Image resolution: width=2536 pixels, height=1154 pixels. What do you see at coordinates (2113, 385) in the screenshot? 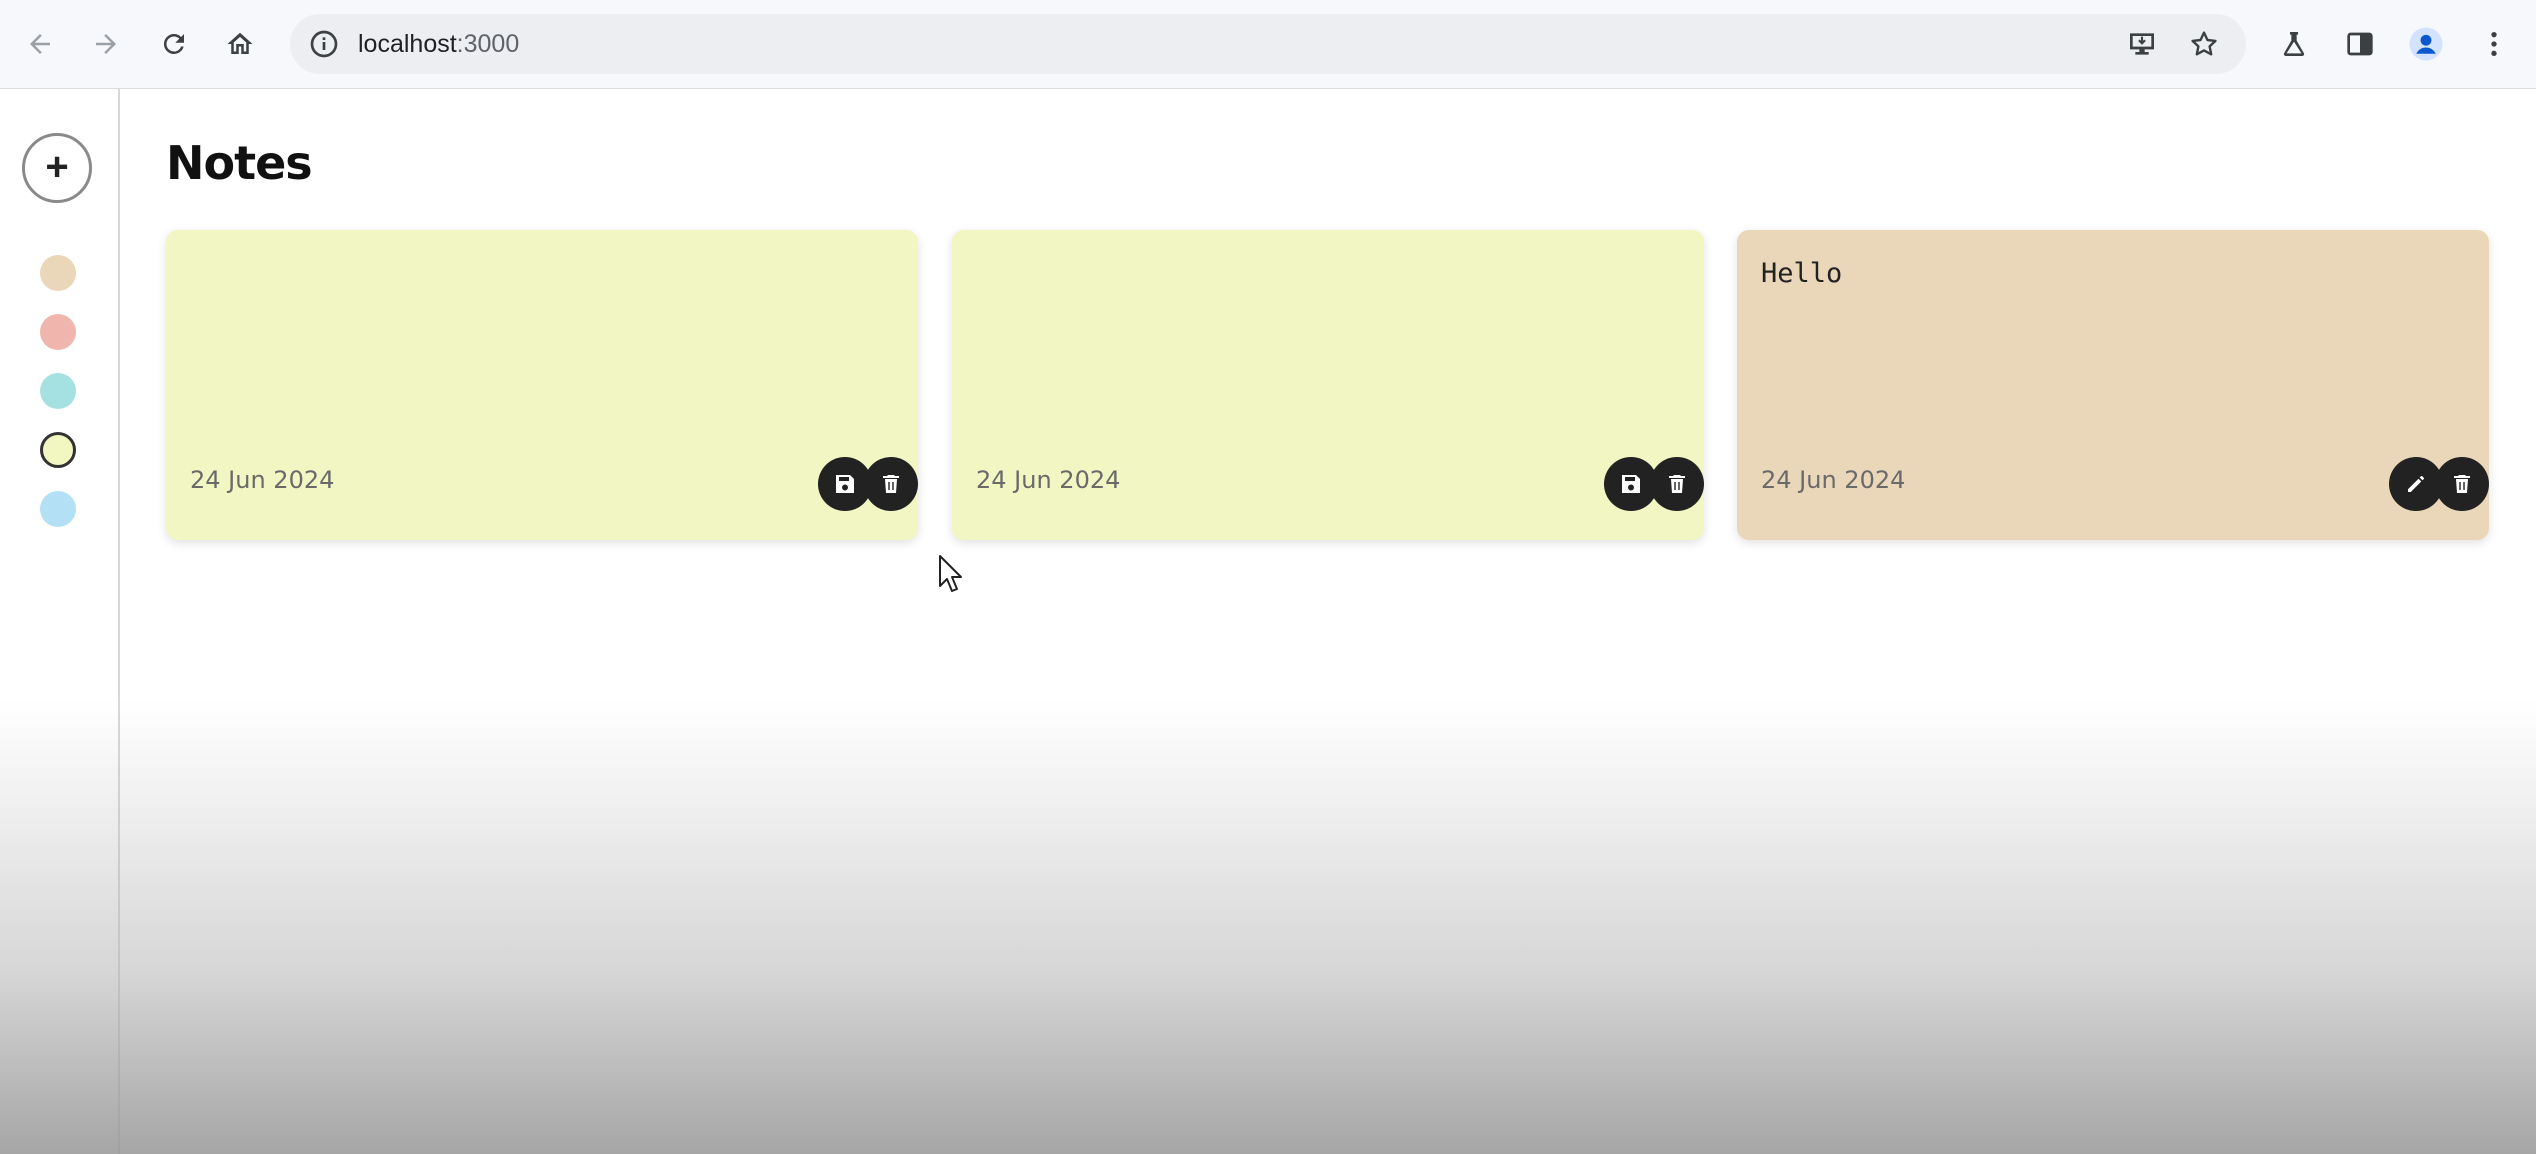
I see `note-card: Hello 24 Jun 2024` at bounding box center [2113, 385].